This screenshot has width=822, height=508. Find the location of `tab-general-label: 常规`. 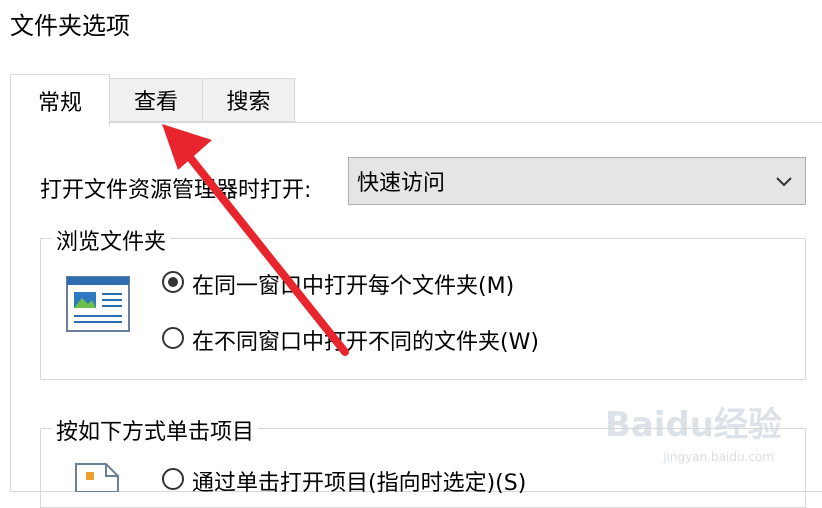

tab-general-label: 常规 is located at coordinates (59, 103).